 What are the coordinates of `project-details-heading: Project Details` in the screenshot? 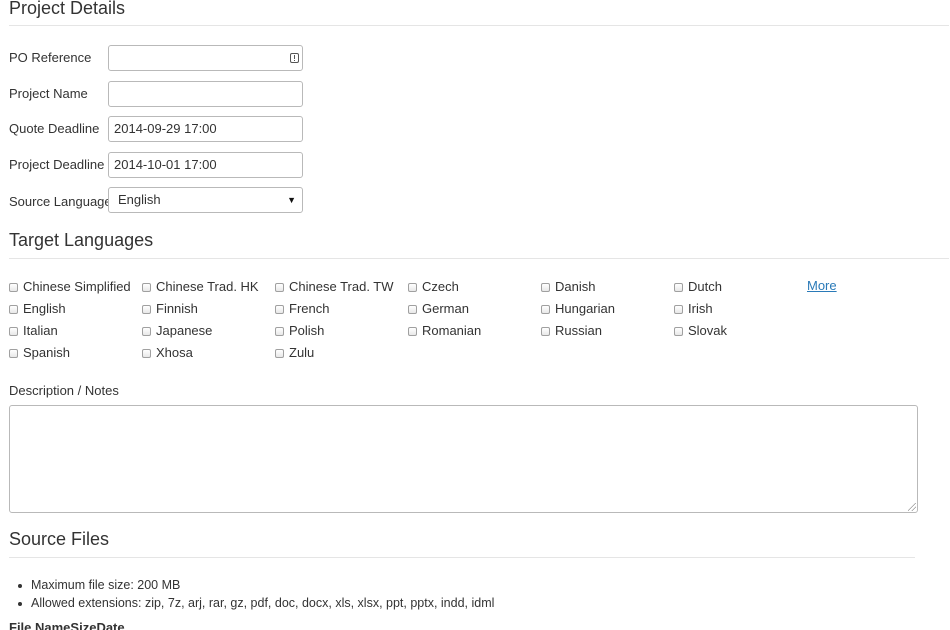 It's located at (67, 9).